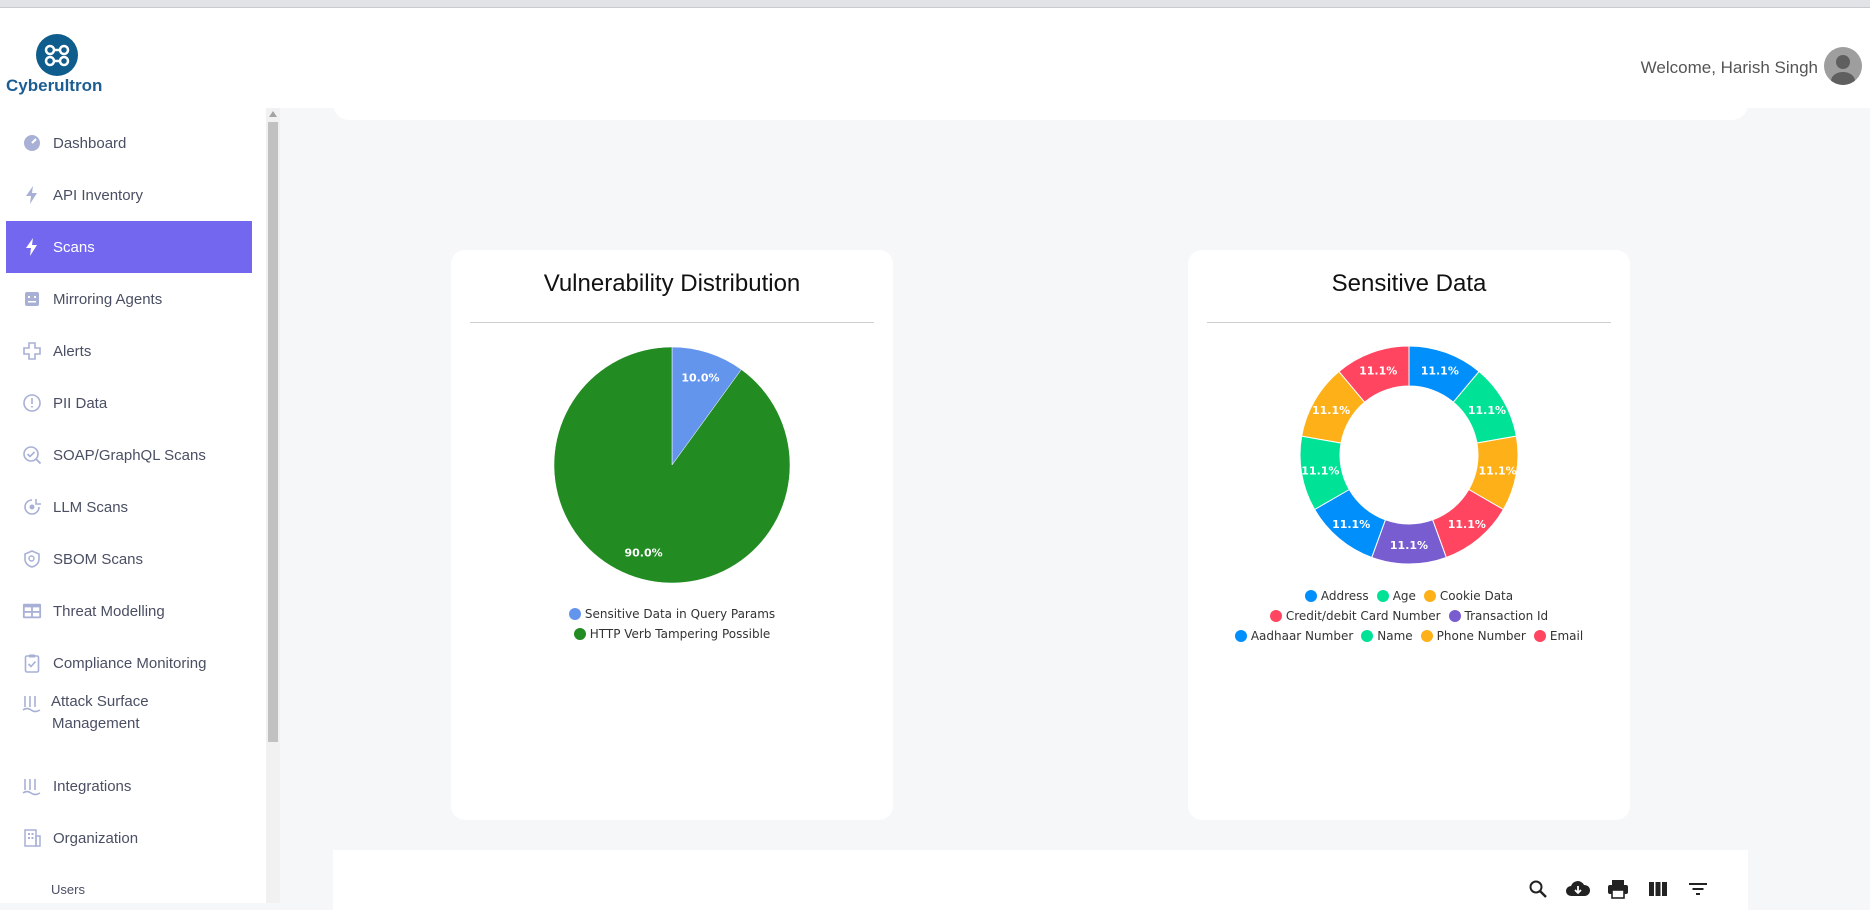  What do you see at coordinates (129, 611) in the screenshot?
I see `sidebar-item-threat-modelling: Threat Modelling` at bounding box center [129, 611].